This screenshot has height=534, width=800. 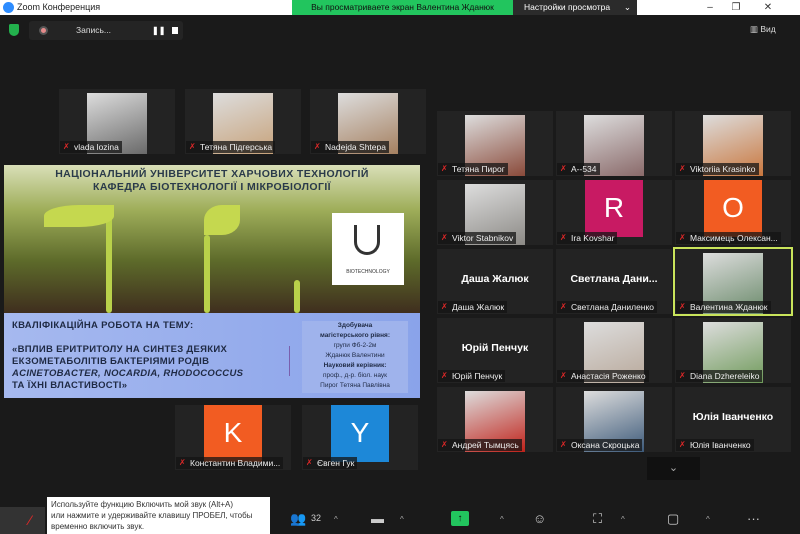 I want to click on participant-tile: ✗ vlada lozina, so click(x=117, y=121).